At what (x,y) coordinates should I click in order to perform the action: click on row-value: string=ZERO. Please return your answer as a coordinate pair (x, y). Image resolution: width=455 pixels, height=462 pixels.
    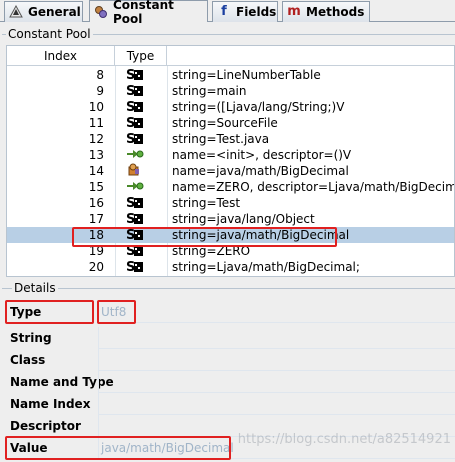
    Looking at the image, I should click on (211, 251).